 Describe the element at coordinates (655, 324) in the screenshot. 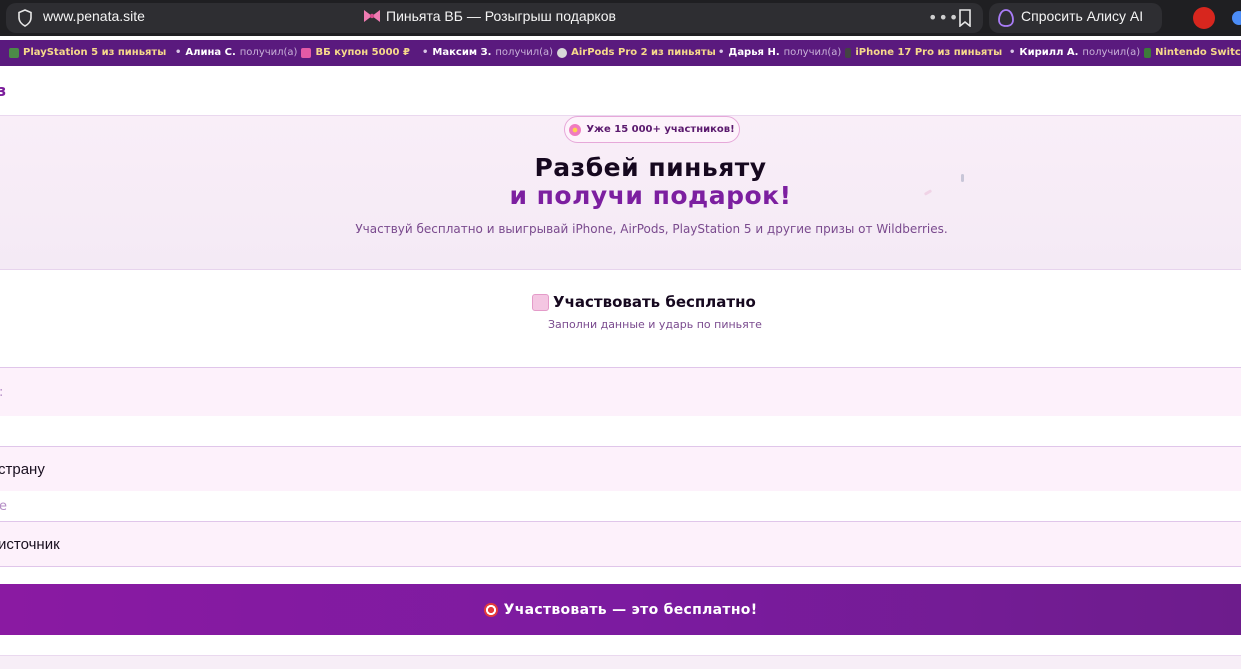

I see `form-subtitle: Заполни данные и ударь по пиньяте` at that location.